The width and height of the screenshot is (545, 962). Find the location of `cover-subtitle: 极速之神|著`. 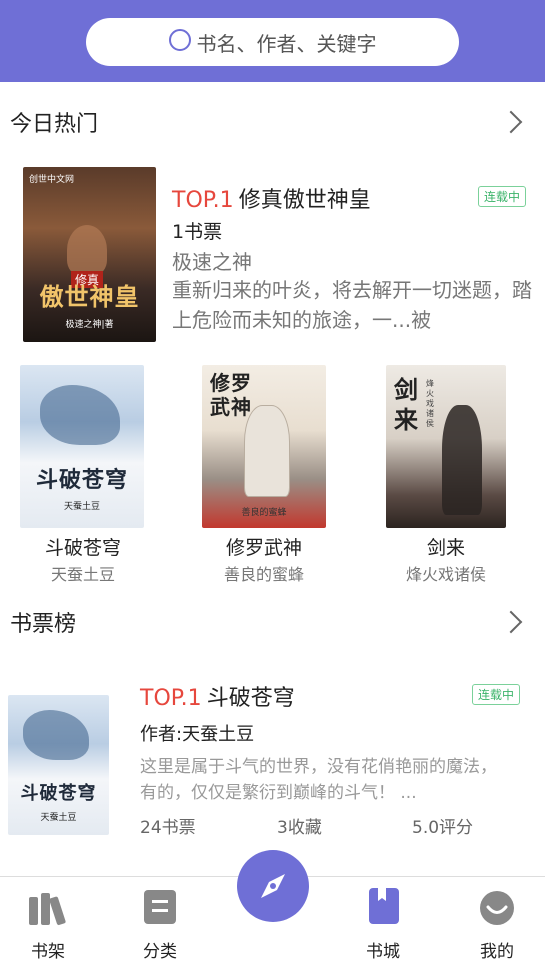

cover-subtitle: 极速之神|著 is located at coordinates (89, 325).